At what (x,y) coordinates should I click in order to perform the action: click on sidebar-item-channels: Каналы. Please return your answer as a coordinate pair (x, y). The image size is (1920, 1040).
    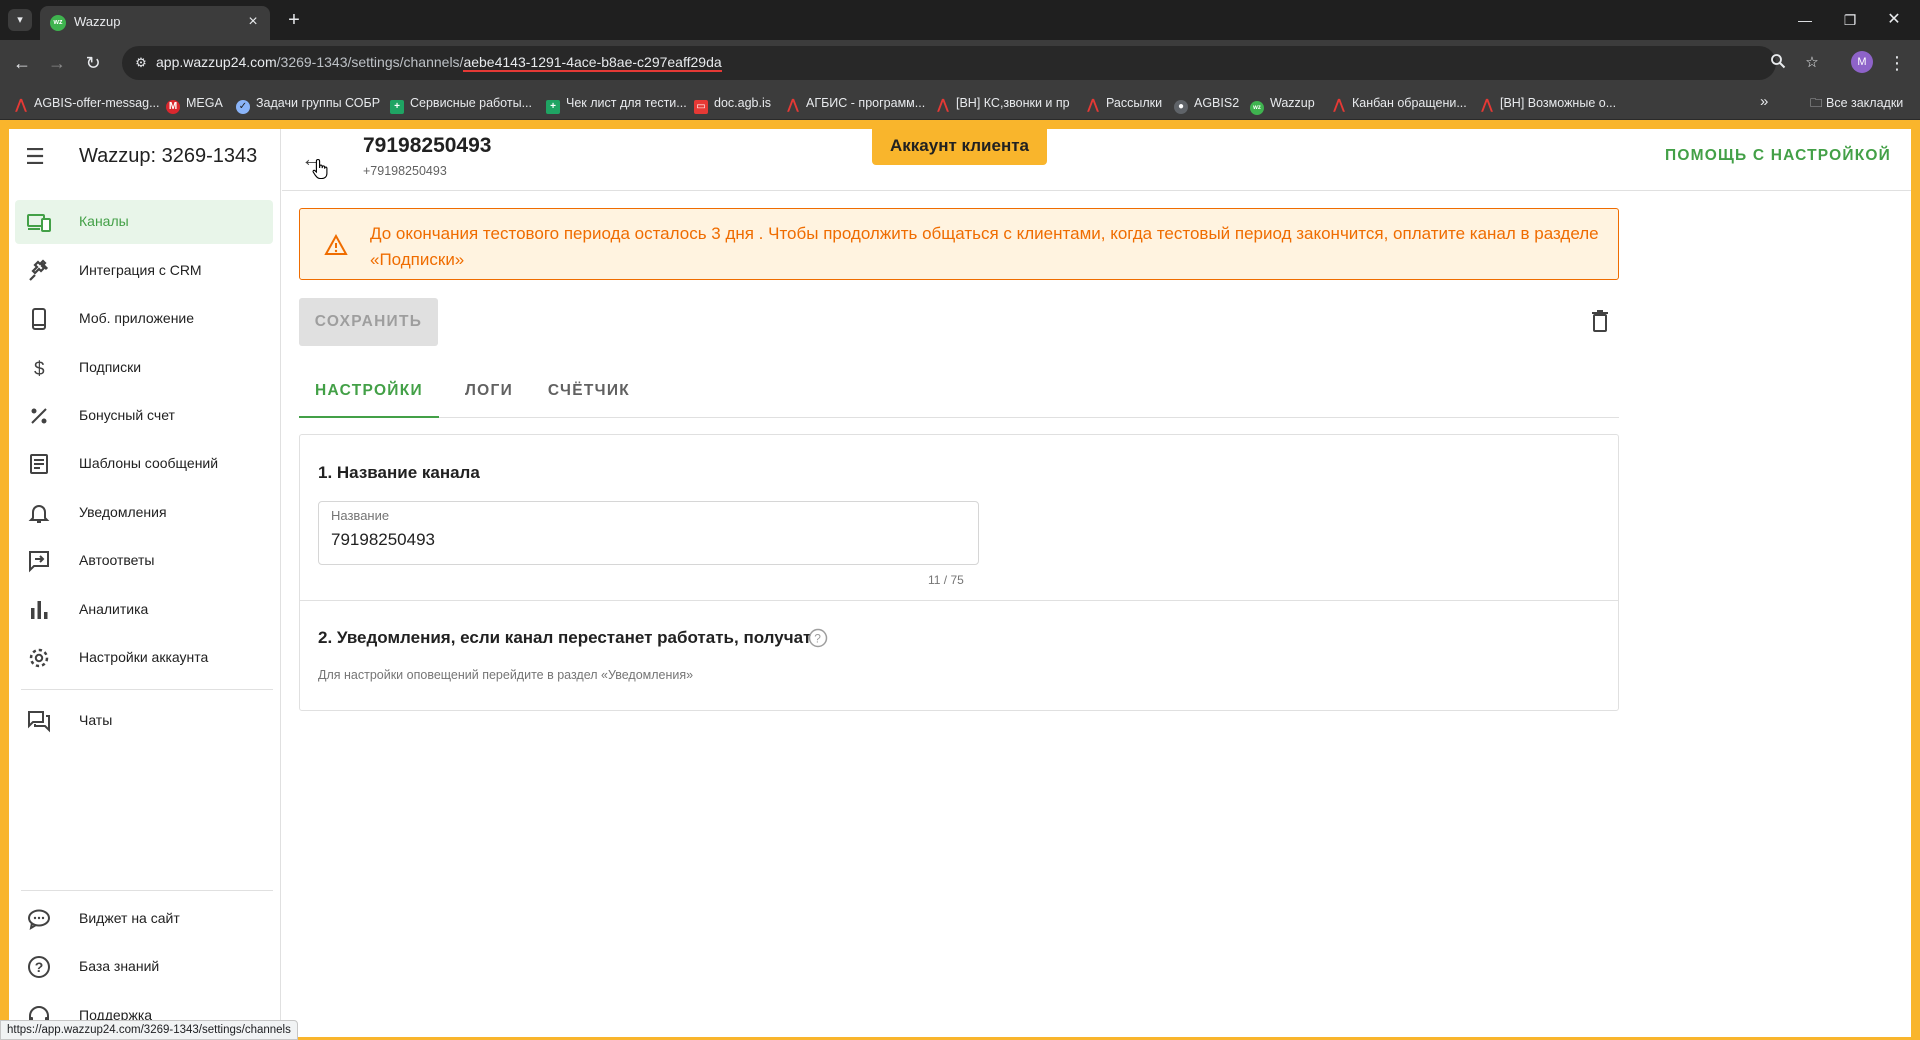
    Looking at the image, I should click on (144, 222).